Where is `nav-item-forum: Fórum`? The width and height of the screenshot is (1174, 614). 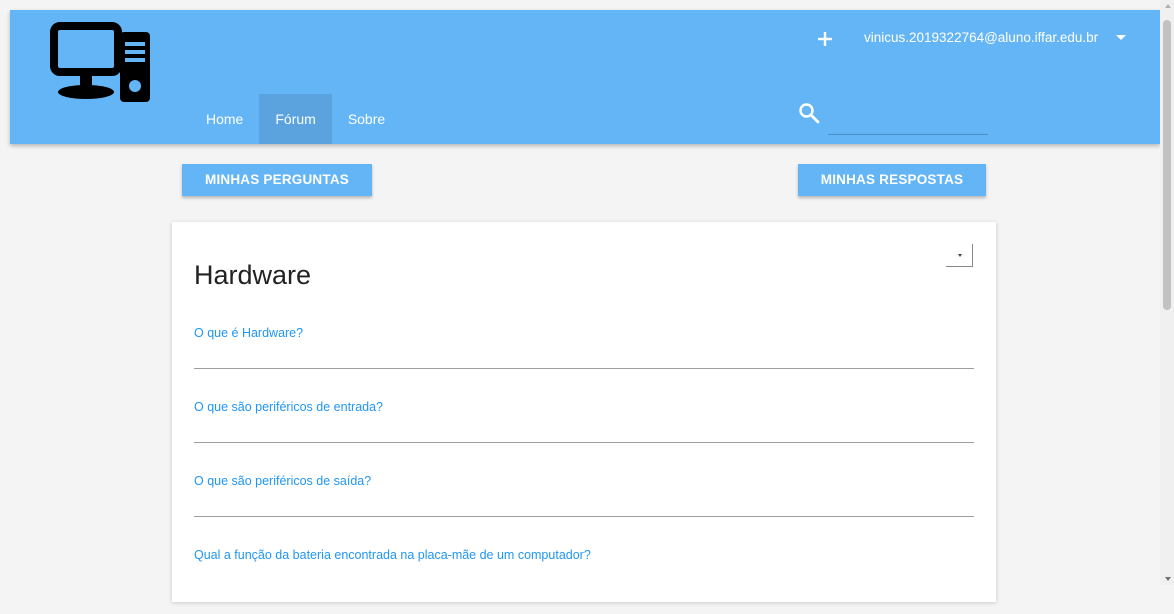 nav-item-forum: Fórum is located at coordinates (295, 119).